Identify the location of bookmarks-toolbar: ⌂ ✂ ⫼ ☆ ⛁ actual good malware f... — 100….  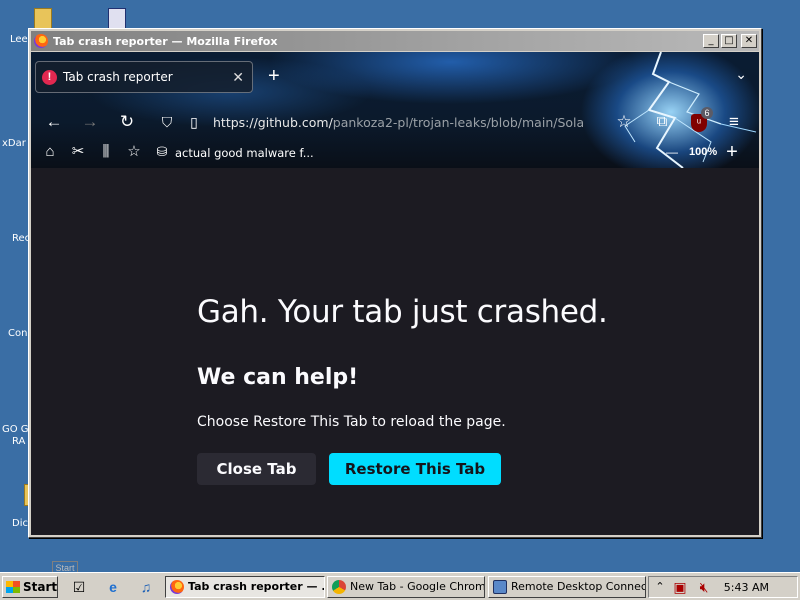
(395, 153).